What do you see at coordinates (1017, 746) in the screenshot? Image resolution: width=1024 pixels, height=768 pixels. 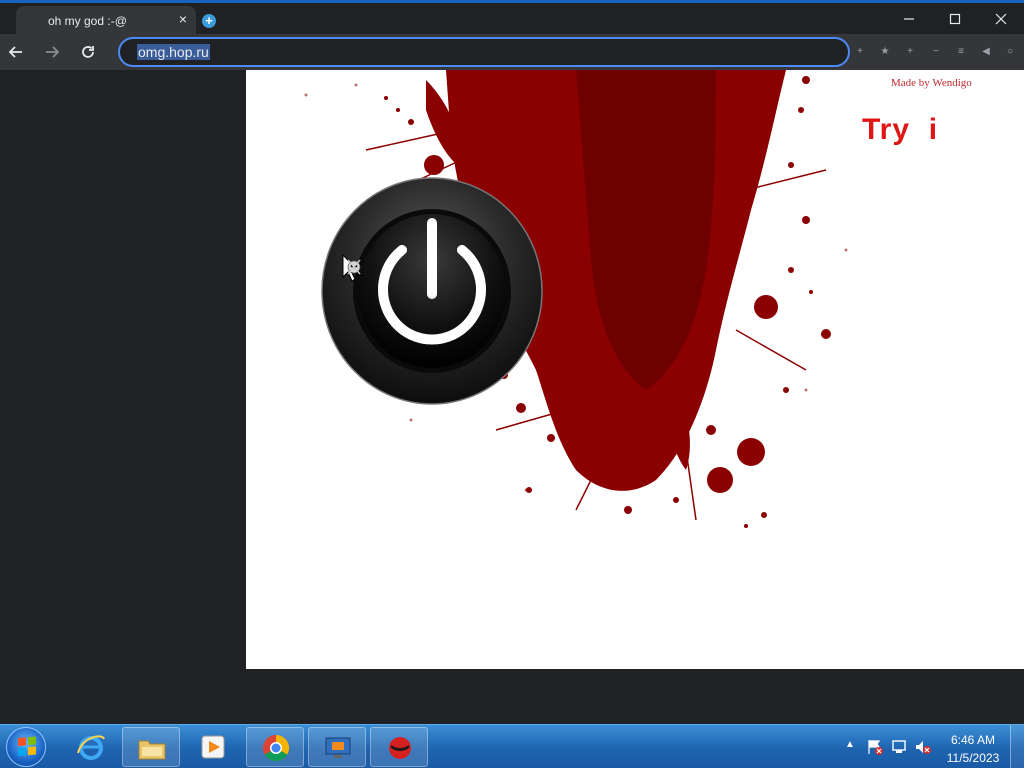 I see `show-desktop-button` at bounding box center [1017, 746].